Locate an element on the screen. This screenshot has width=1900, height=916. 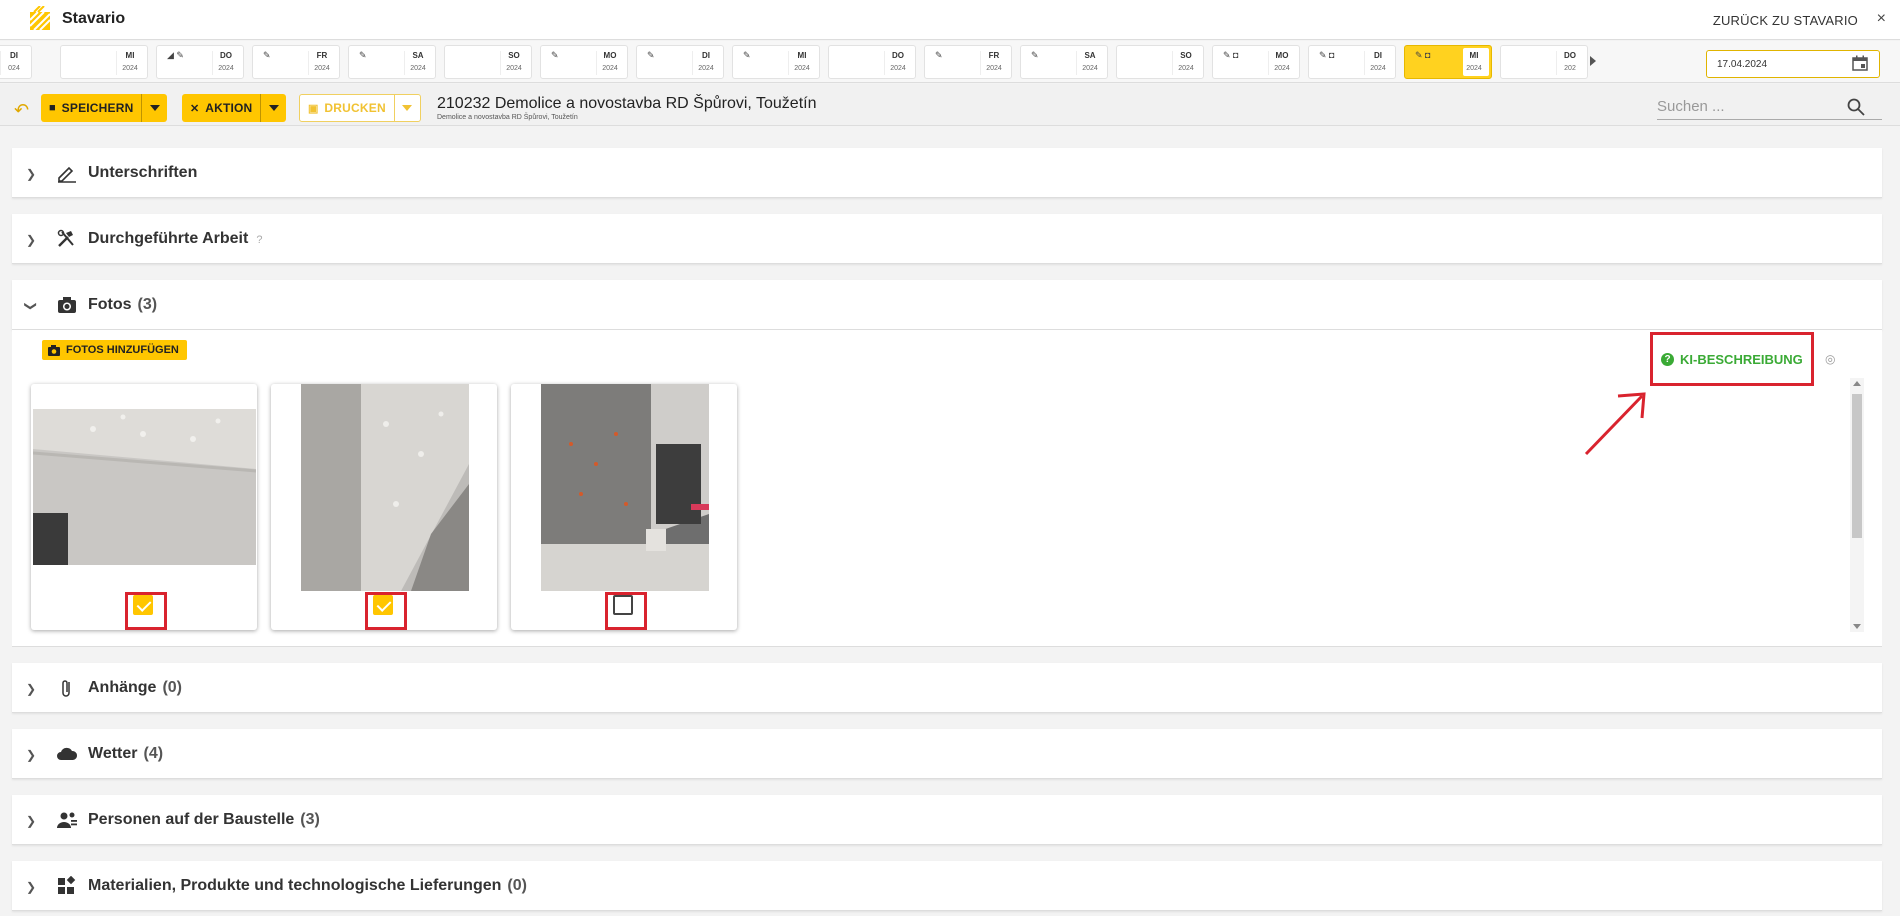
printer-icon: ▣ is located at coordinates (313, 108).